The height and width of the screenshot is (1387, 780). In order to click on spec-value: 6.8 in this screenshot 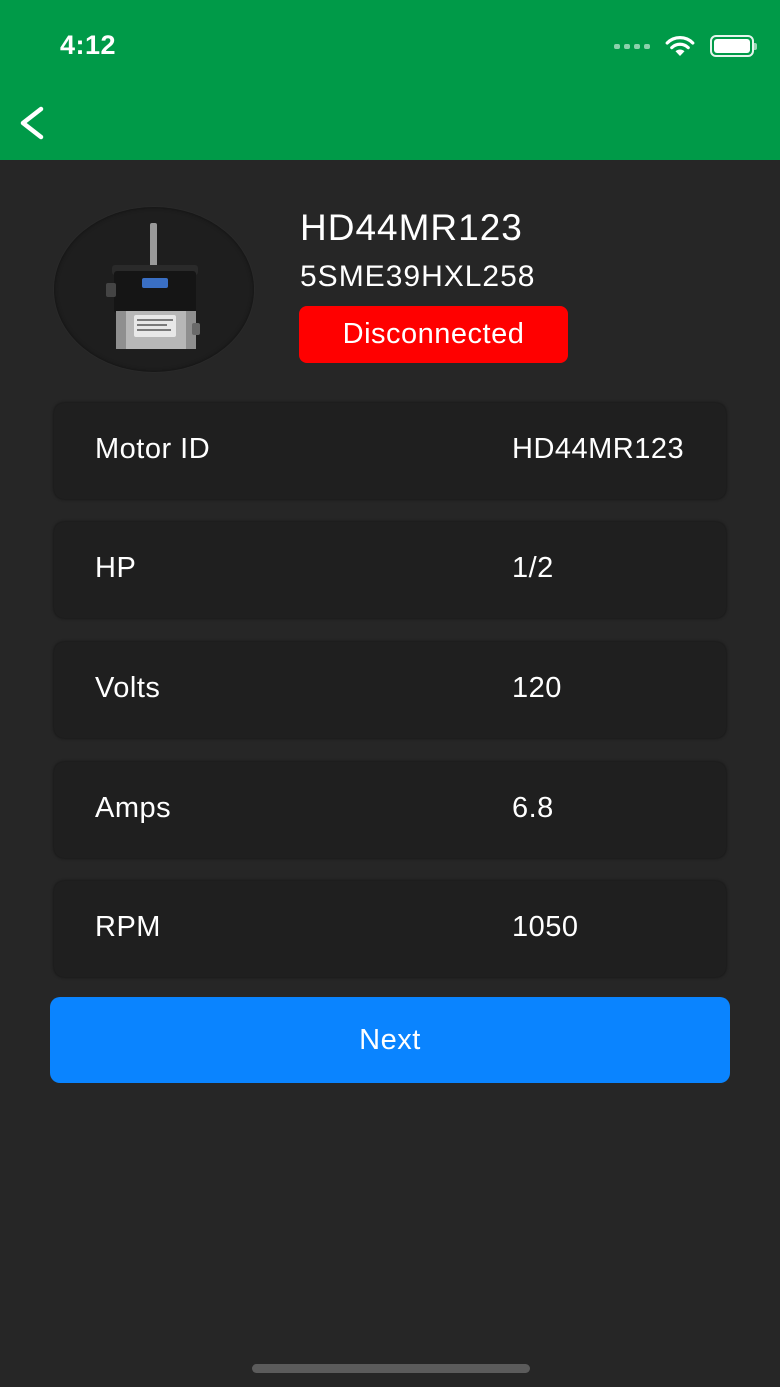, I will do `click(533, 808)`.